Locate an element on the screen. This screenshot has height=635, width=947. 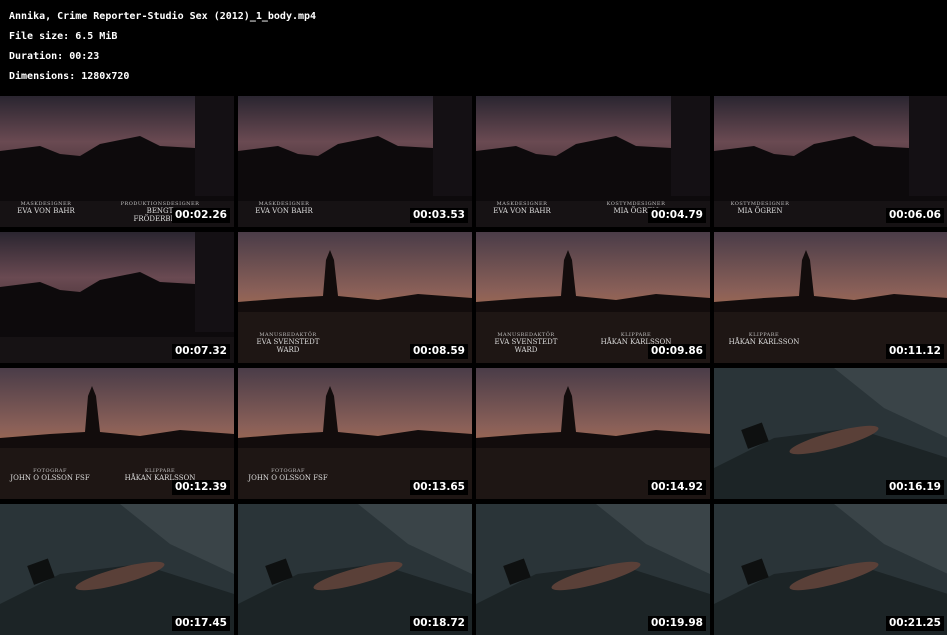
credit-name: MIA ÖGREN is located at coordinates (760, 211).